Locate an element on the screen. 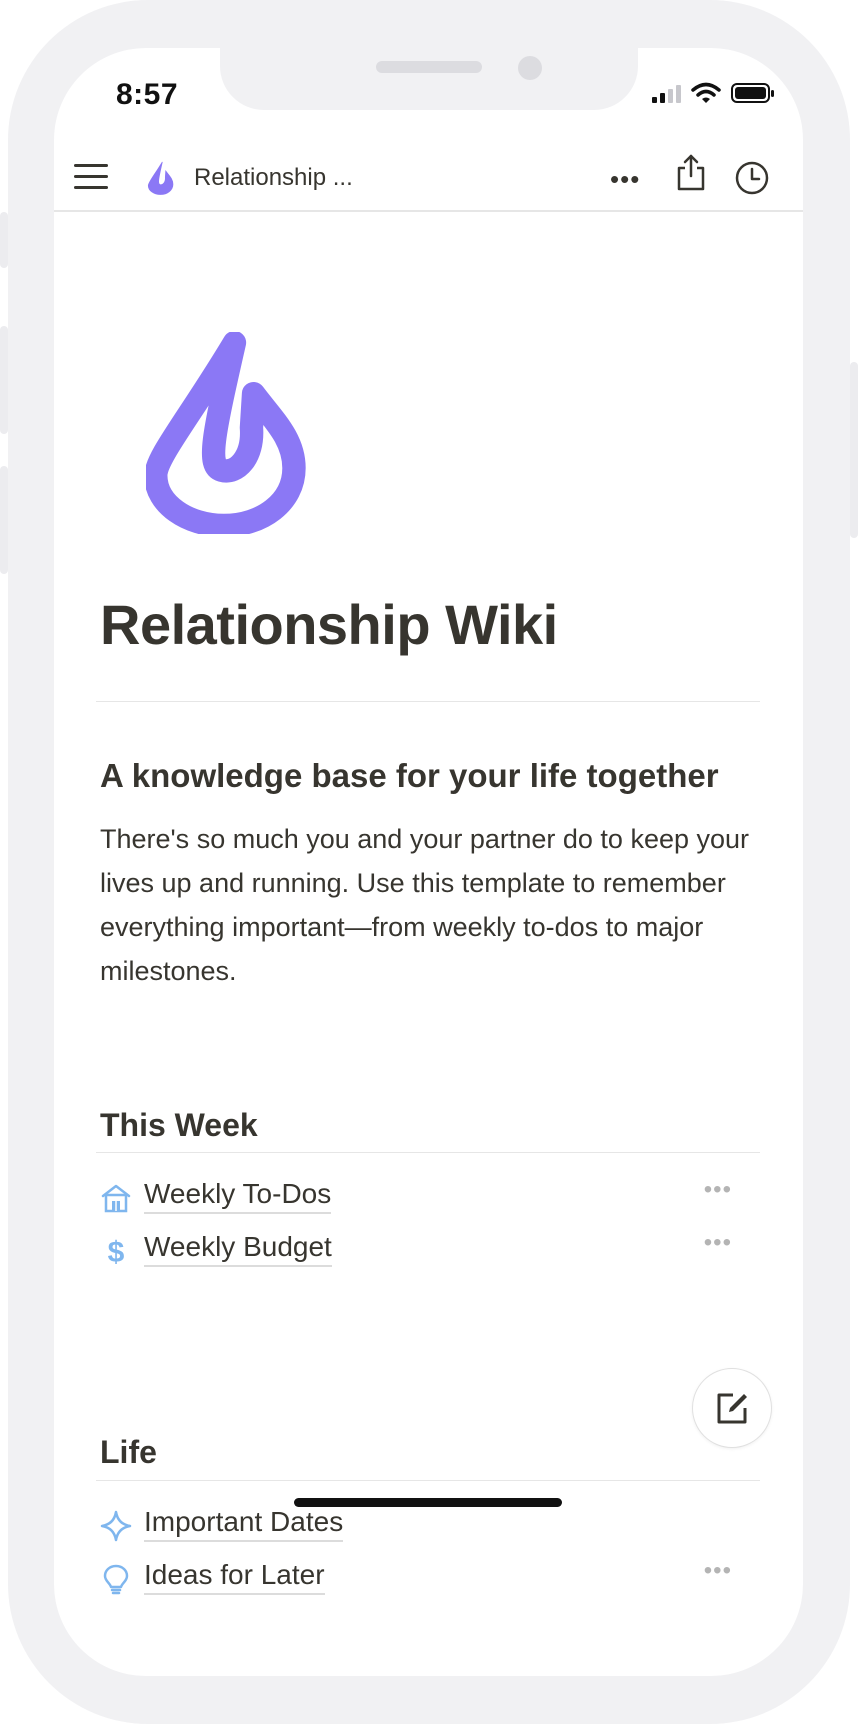 This screenshot has width=858, height=1724. page-link-important-dates: Important Dates is located at coordinates (428, 1528).